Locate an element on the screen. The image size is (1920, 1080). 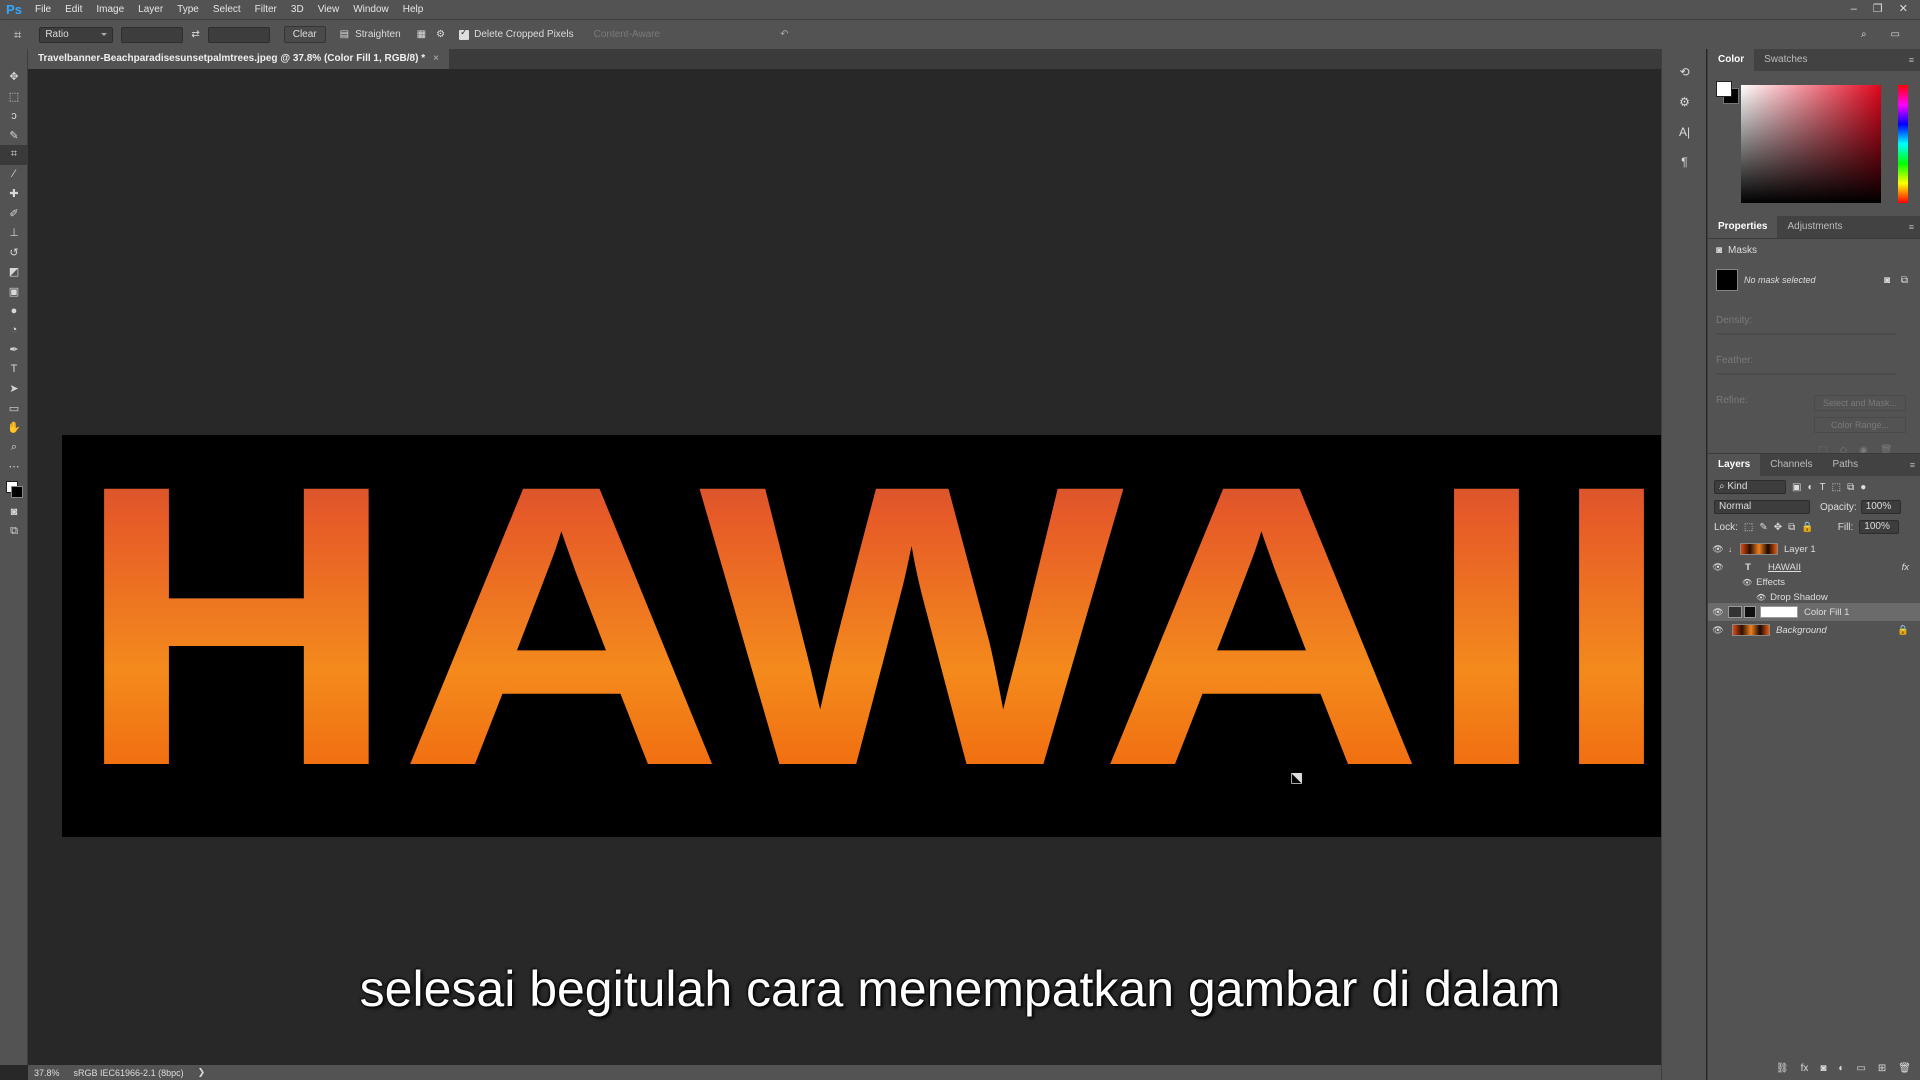
filter-pixel-icon: ▣ is located at coordinates (1796, 487).